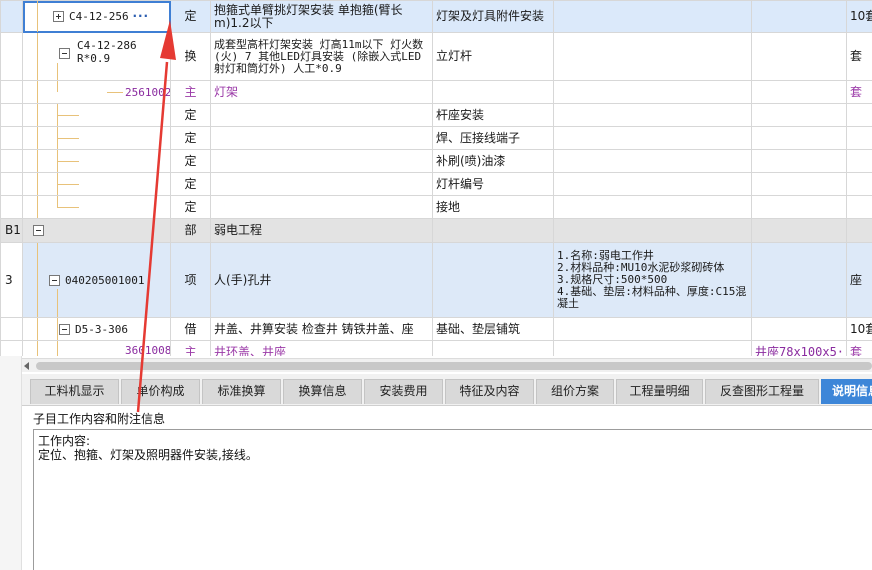 The image size is (872, 570). Describe the element at coordinates (11, 463) in the screenshot. I see `left-gutter` at that location.